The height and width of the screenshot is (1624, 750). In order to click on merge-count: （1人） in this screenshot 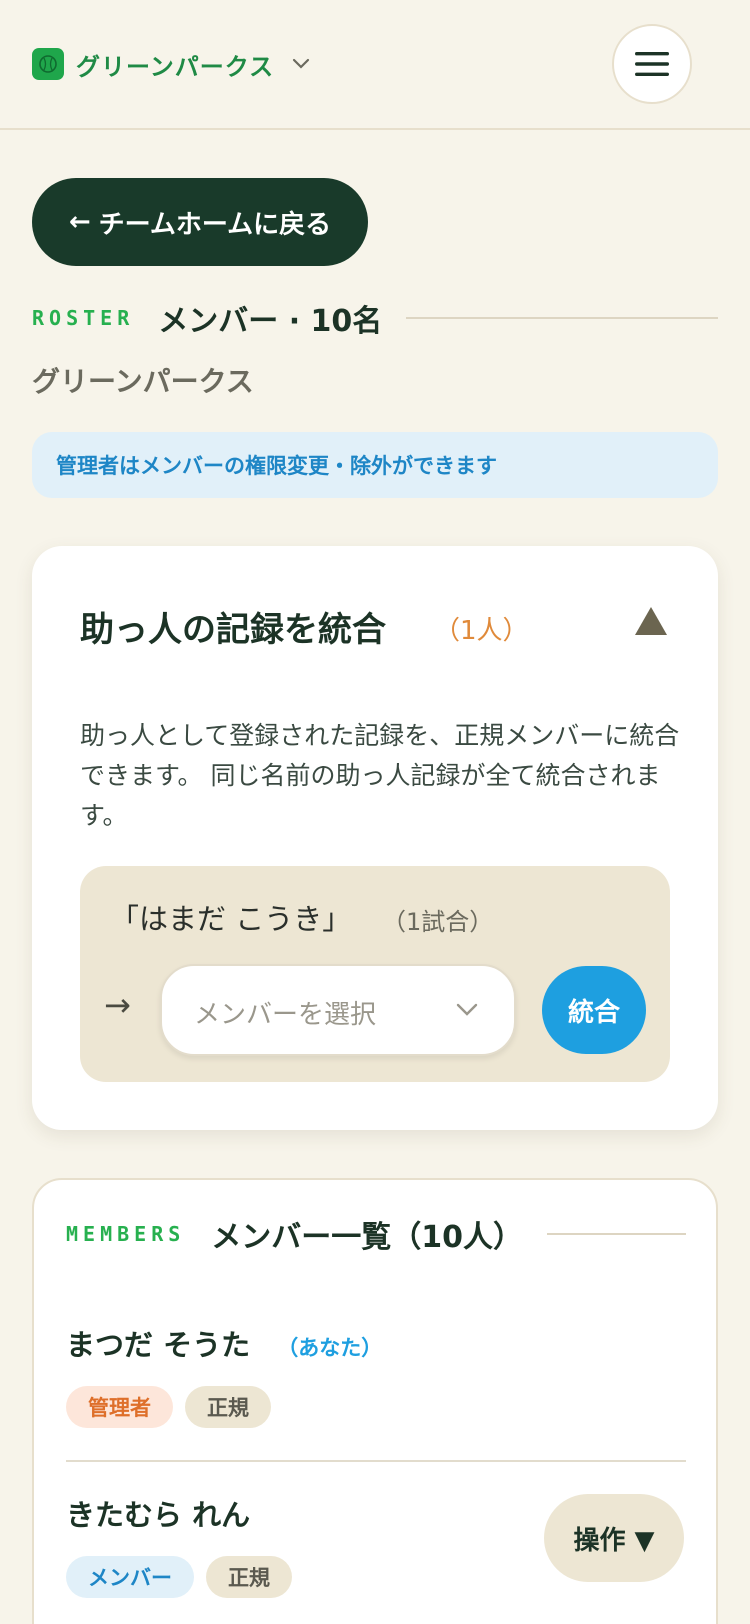, I will do `click(481, 631)`.